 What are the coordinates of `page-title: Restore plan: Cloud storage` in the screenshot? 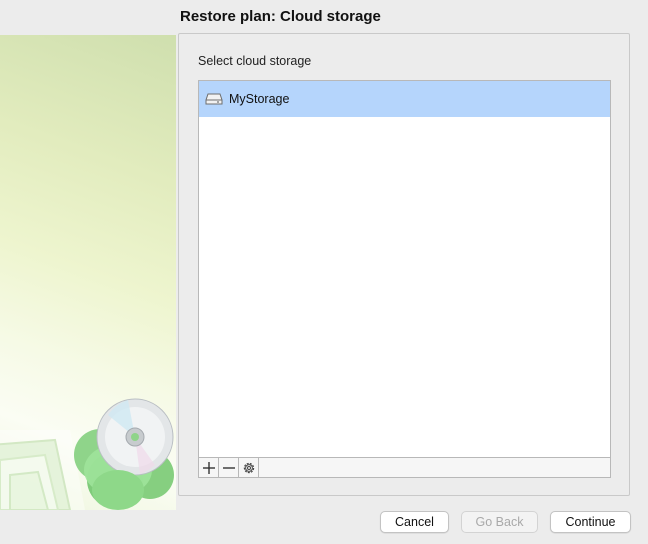 It's located at (280, 16).